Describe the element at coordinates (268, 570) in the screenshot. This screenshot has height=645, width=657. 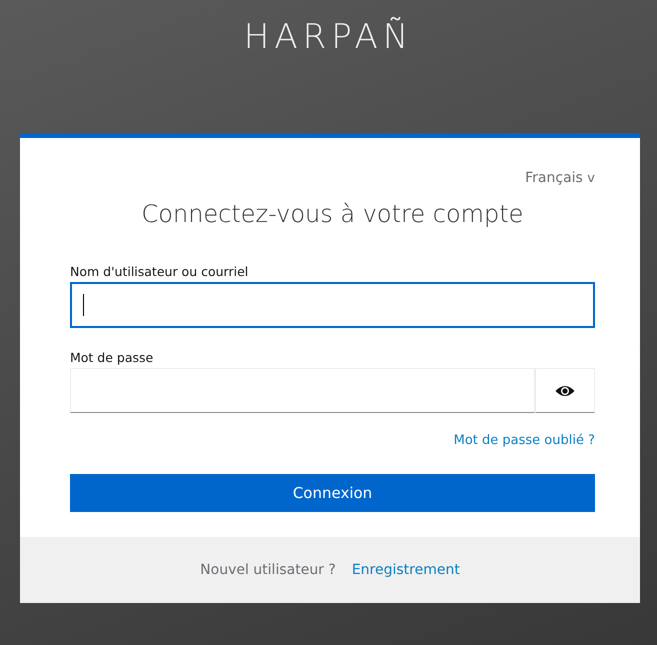
I see `new-user-text: Nouvel utilisateur ?` at that location.